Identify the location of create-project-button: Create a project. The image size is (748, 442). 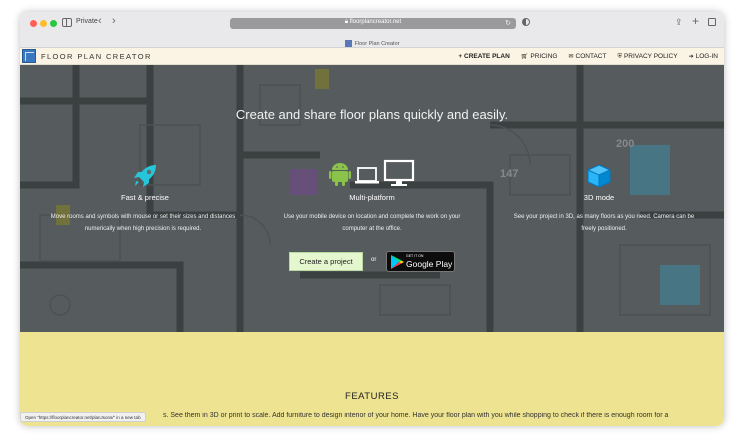
(326, 261).